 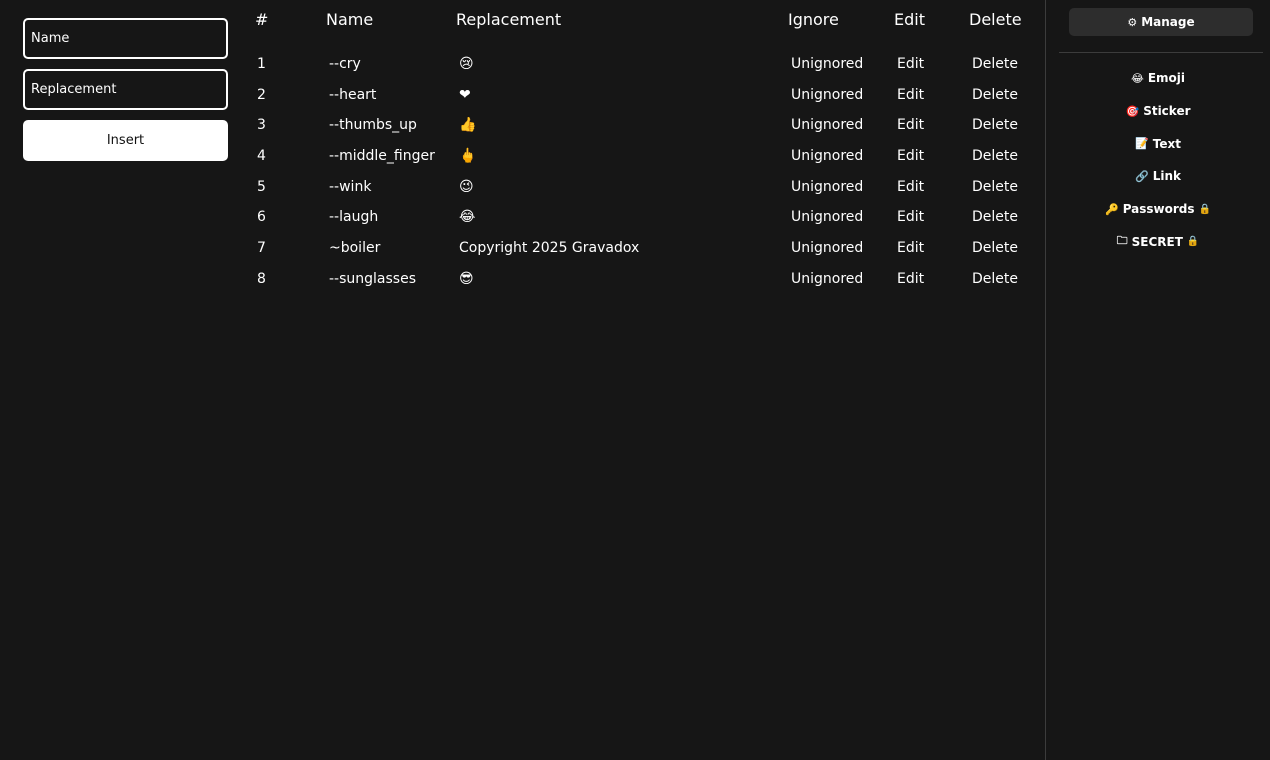 What do you see at coordinates (549, 248) in the screenshot?
I see `row-replacement: Copyright 2025 Gravadox` at bounding box center [549, 248].